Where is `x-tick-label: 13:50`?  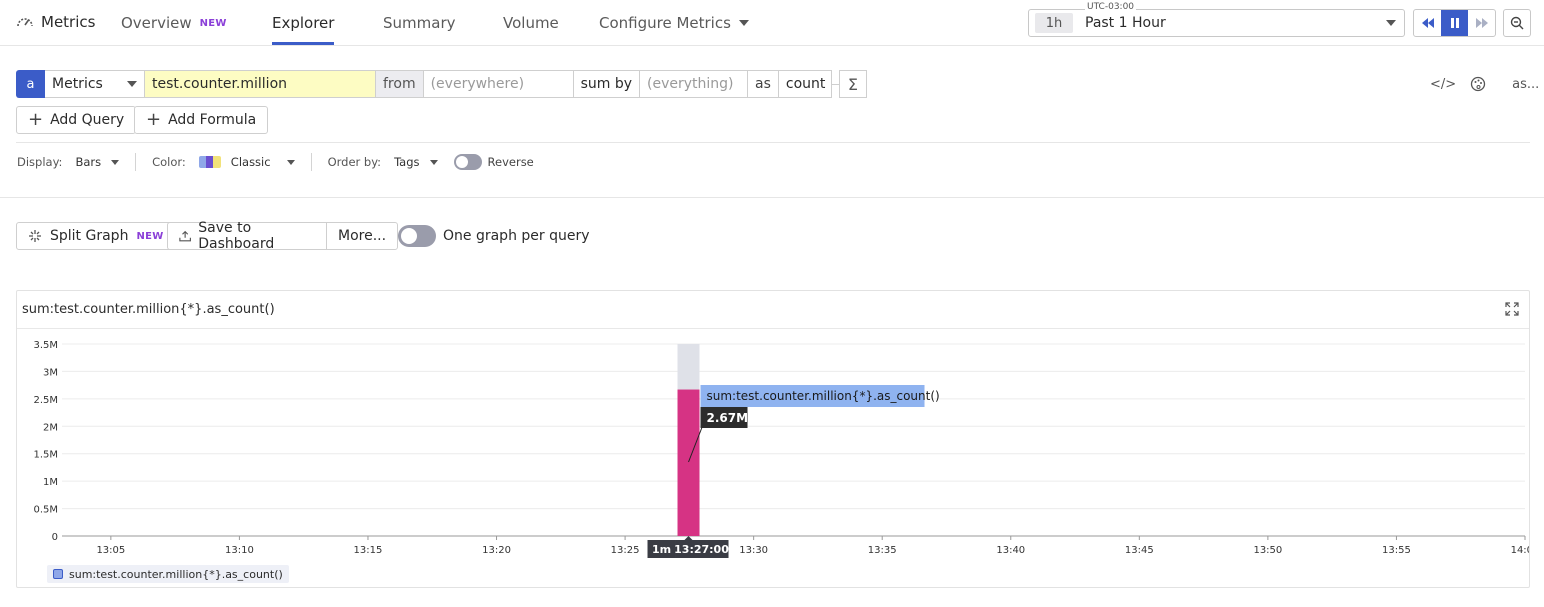 x-tick-label: 13:50 is located at coordinates (1267, 550).